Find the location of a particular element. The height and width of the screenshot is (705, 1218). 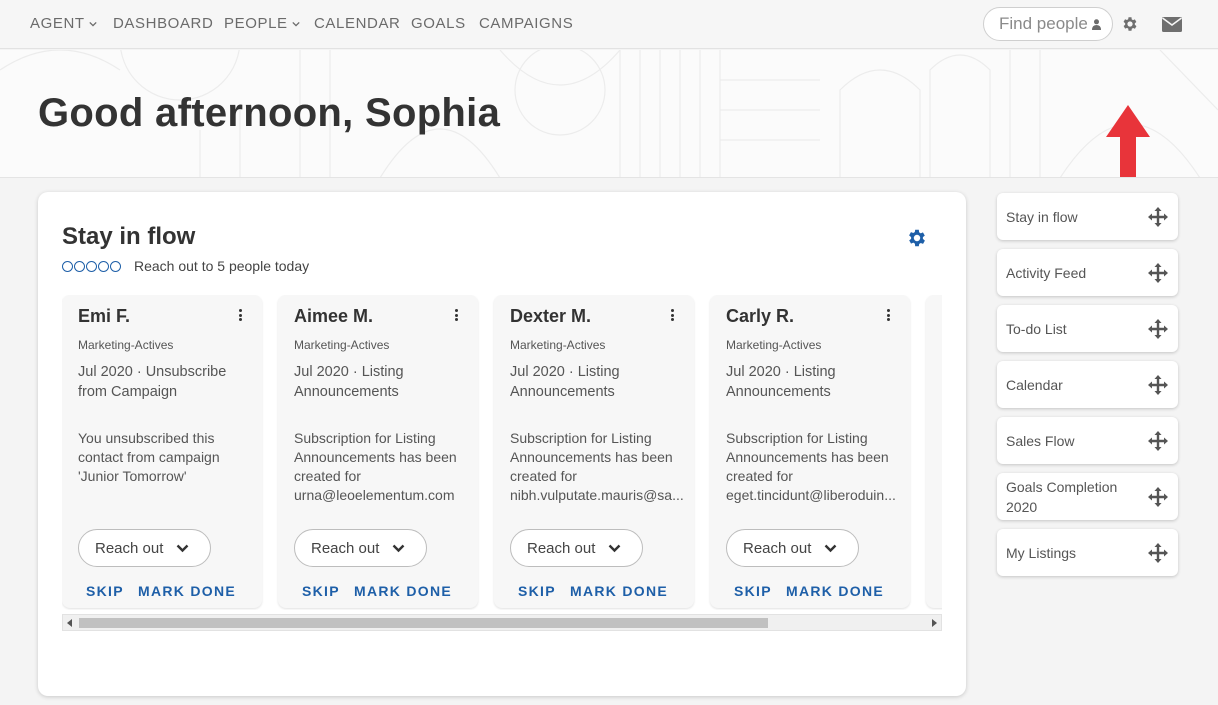

nav-dashboard-label: DASHBOARD is located at coordinates (163, 23).